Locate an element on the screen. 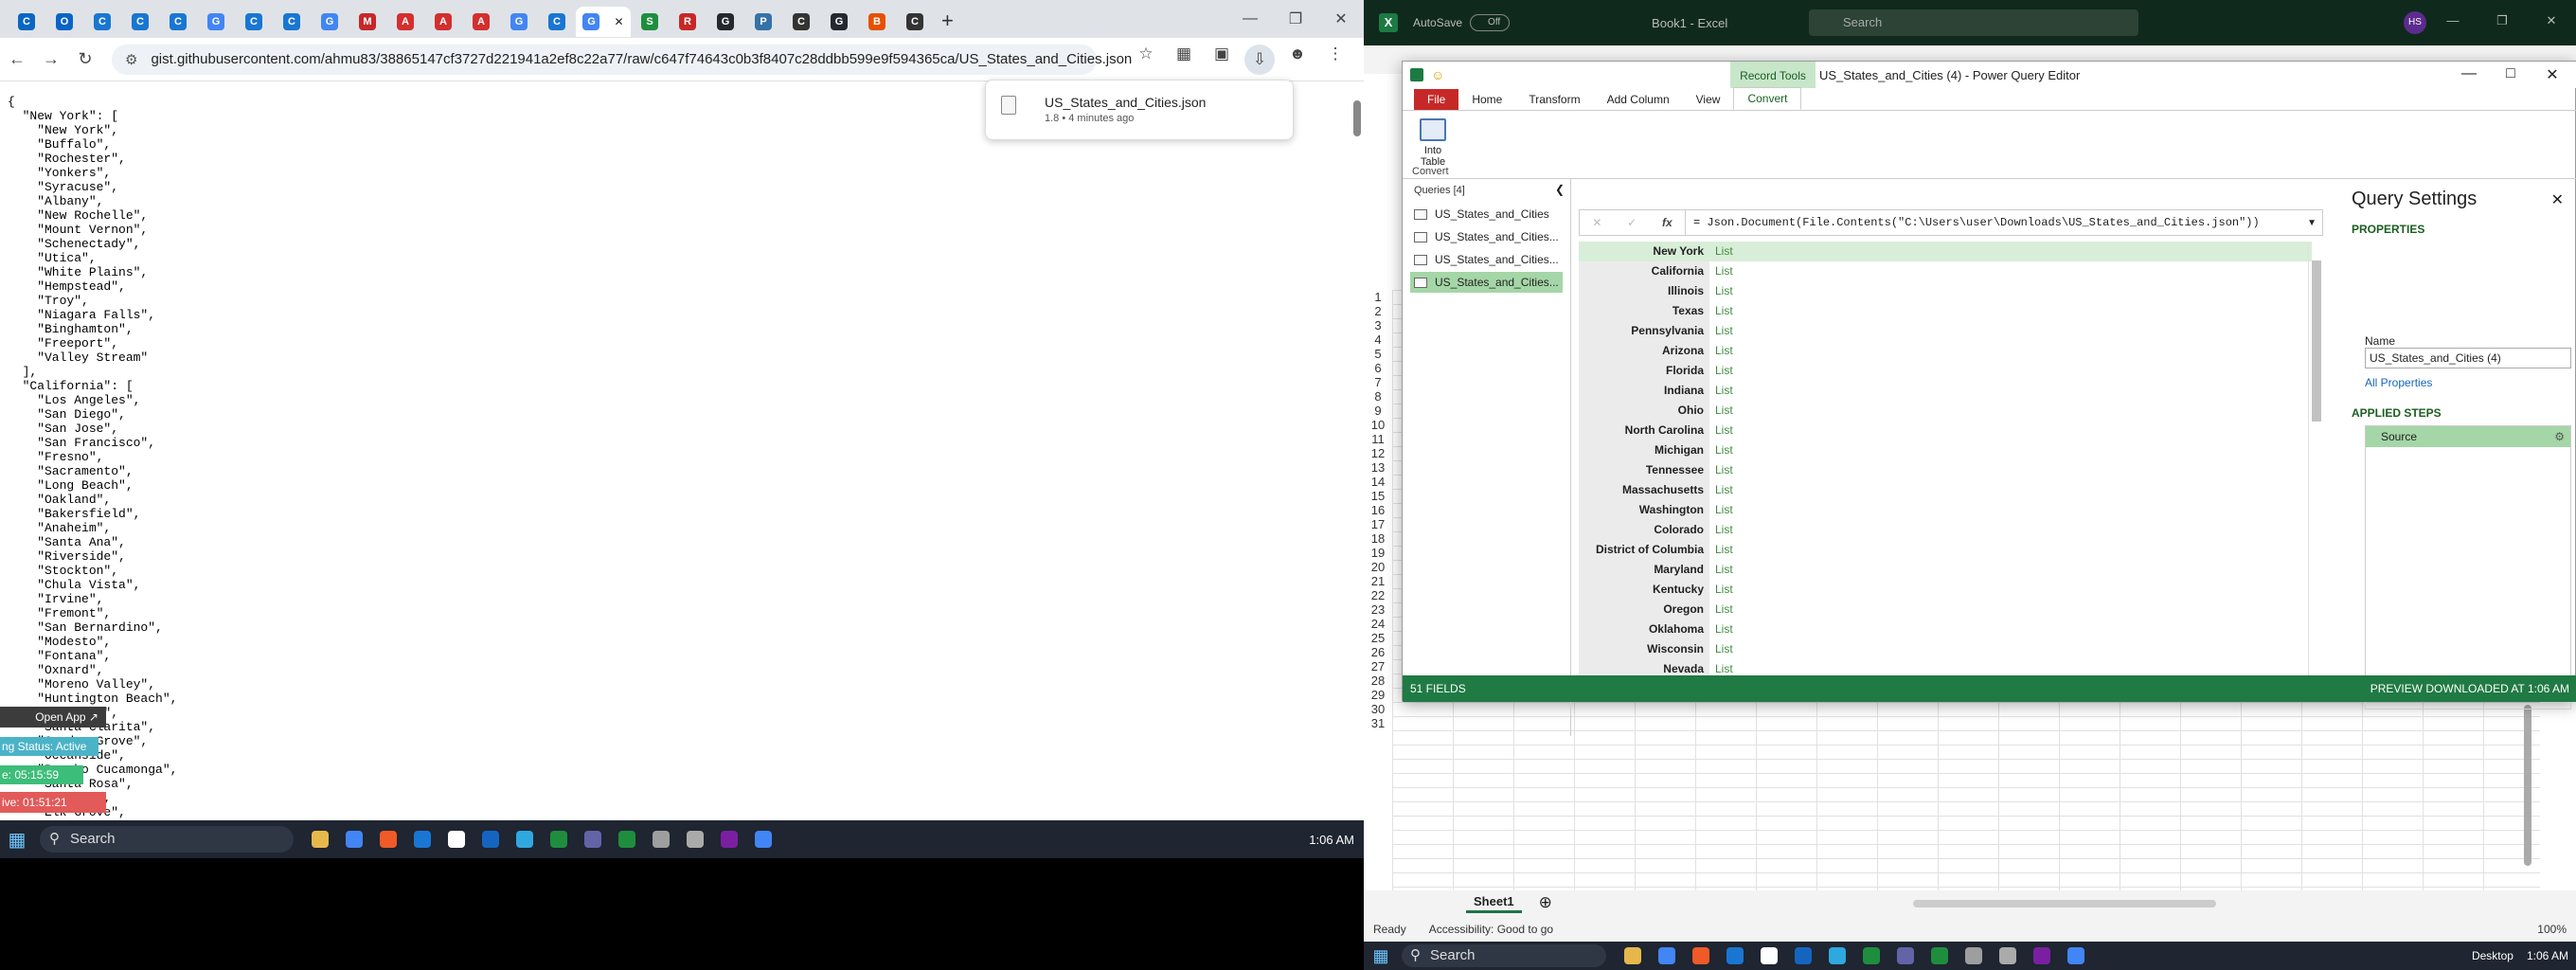 Image resolution: width=2576 pixels, height=970 pixels. row-header: 15 is located at coordinates (1378, 496).